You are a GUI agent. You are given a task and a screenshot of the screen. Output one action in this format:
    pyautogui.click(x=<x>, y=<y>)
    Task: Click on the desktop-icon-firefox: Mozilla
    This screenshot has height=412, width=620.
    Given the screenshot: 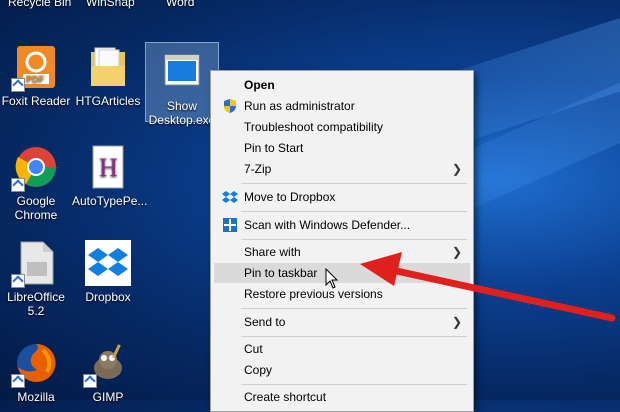 What is the action you would take?
    pyautogui.click(x=36, y=372)
    